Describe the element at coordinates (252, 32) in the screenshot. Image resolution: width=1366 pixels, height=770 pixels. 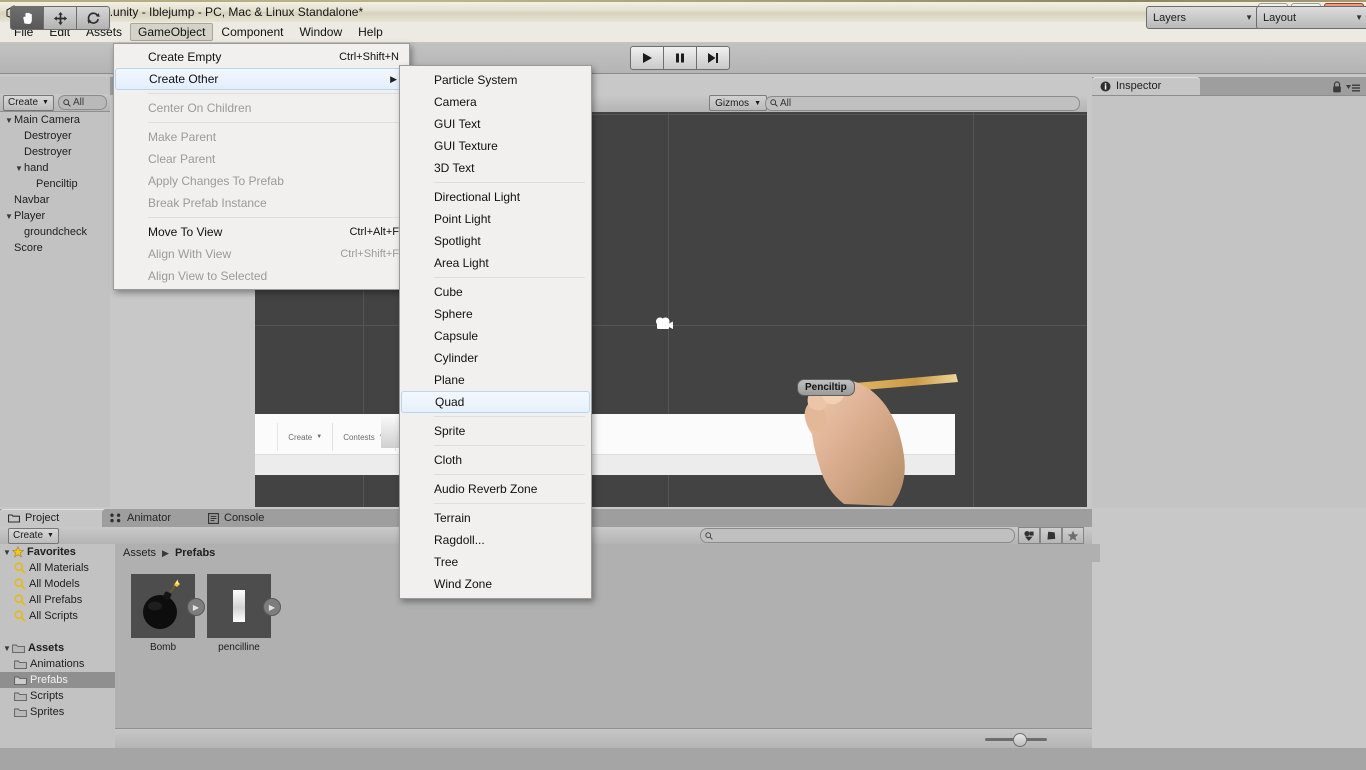
I see `menu-component: Component` at that location.